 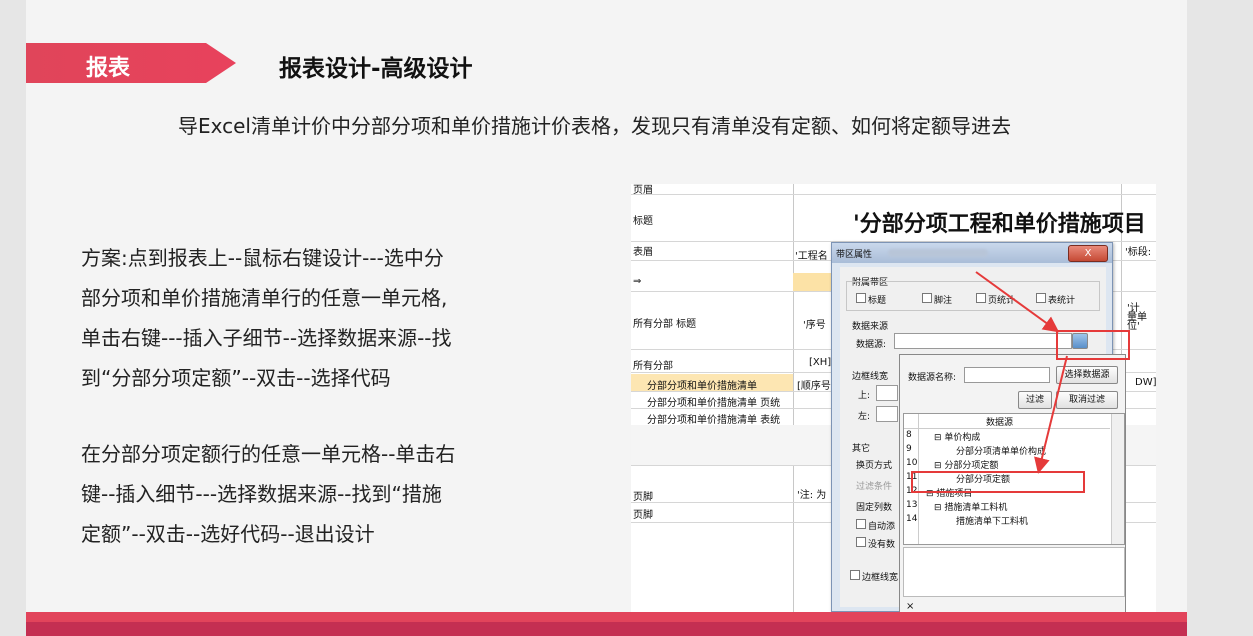 I want to click on paragraph-line: 方案:点到报表上--鼠标右键设计---选中分, so click(x=262, y=258).